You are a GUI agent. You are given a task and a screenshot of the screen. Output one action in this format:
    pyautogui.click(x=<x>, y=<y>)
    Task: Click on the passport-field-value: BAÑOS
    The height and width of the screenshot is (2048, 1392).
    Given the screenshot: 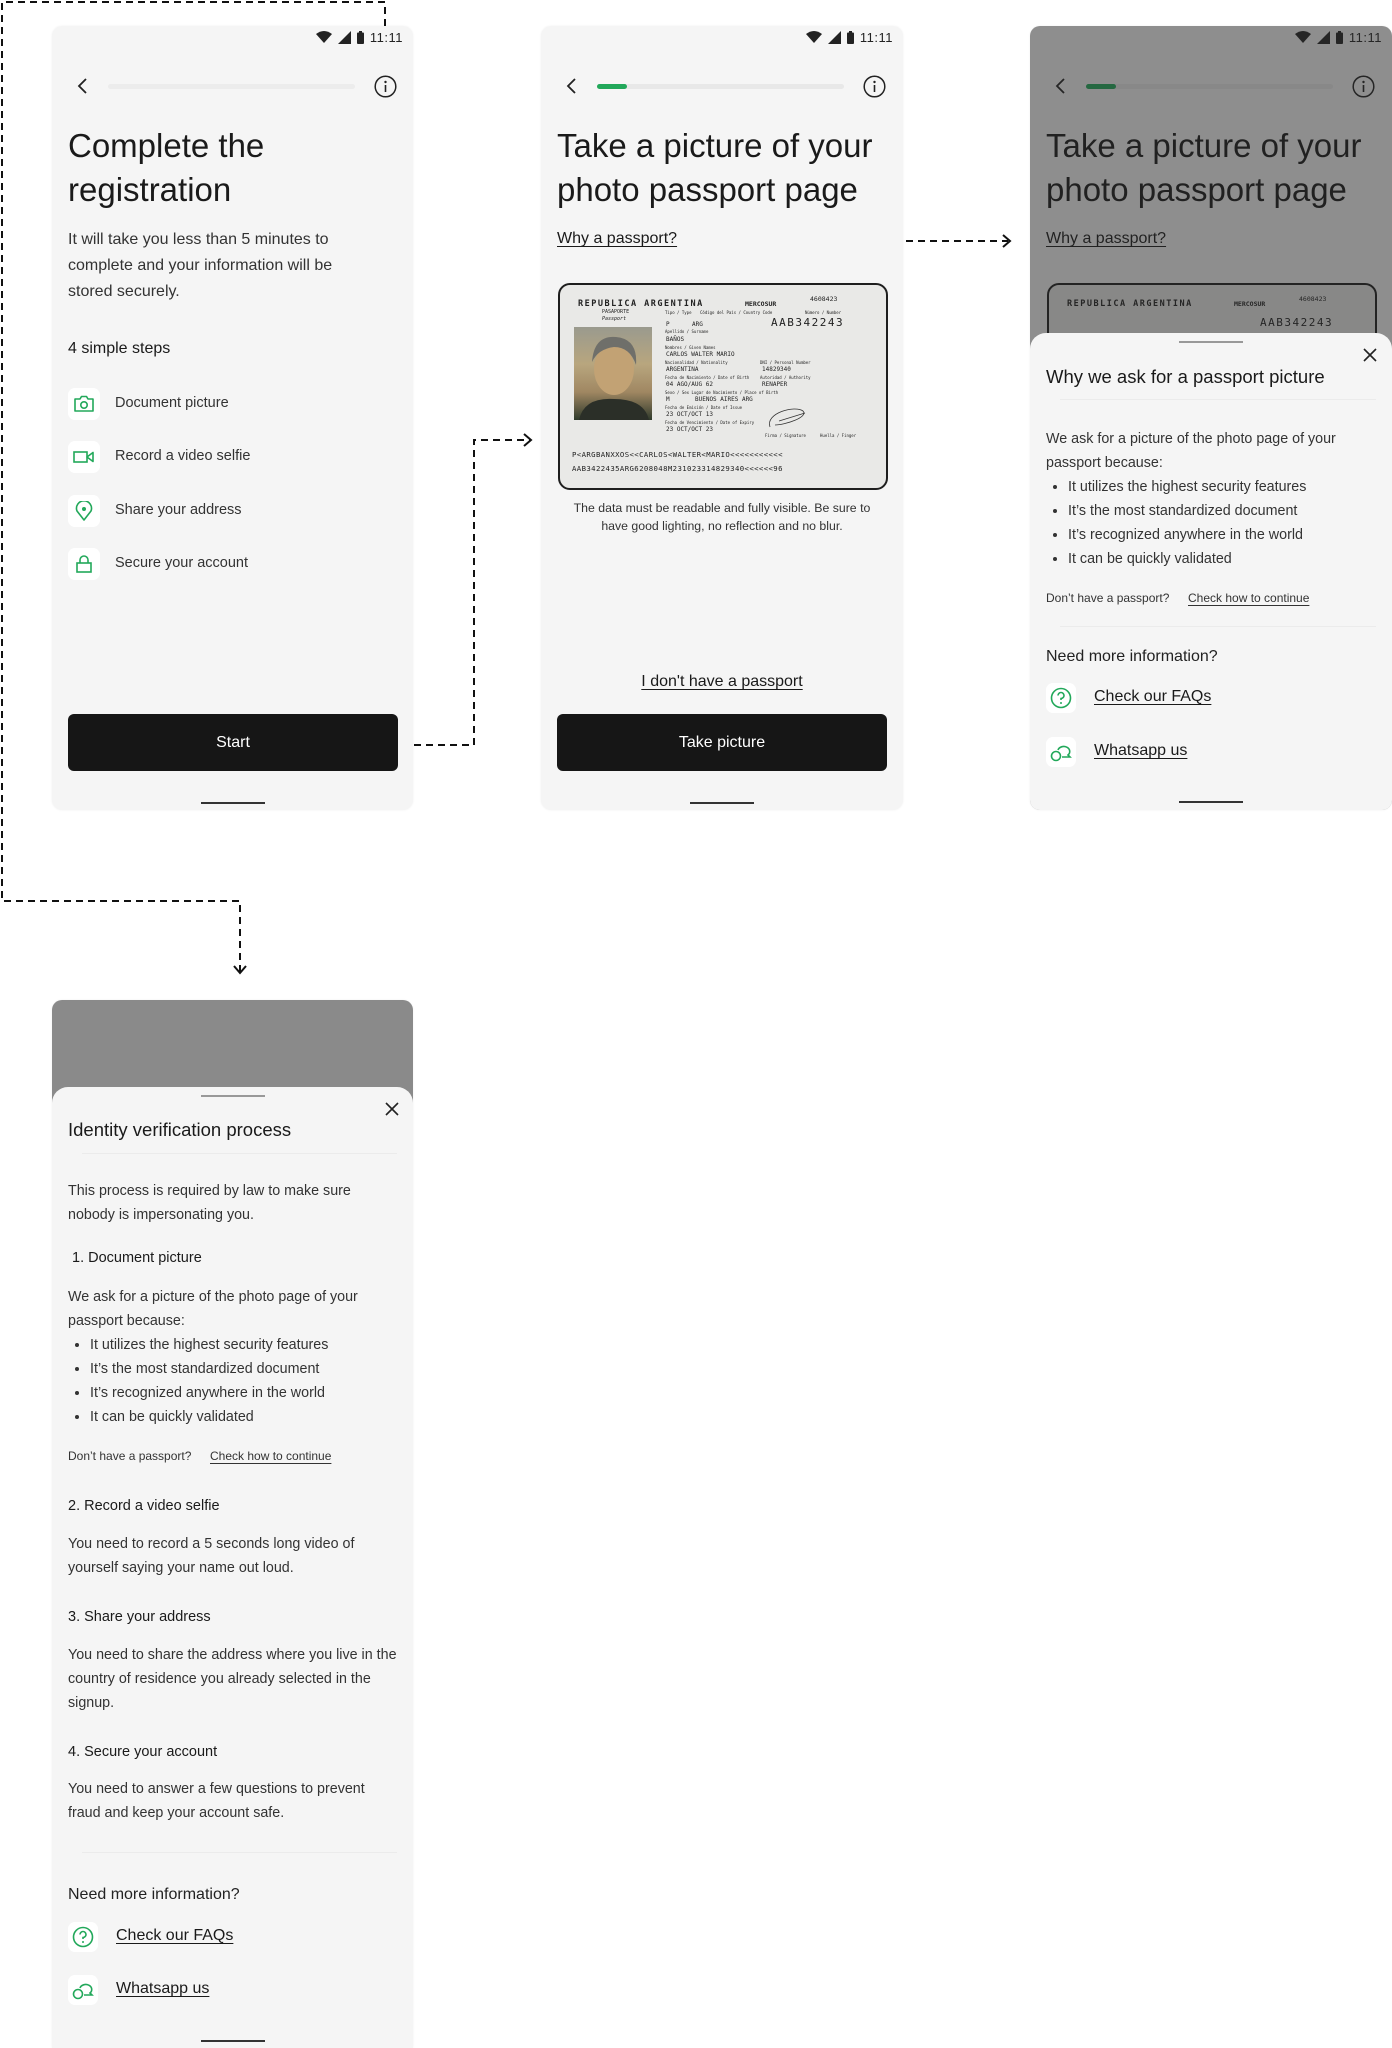 What is the action you would take?
    pyautogui.click(x=675, y=339)
    